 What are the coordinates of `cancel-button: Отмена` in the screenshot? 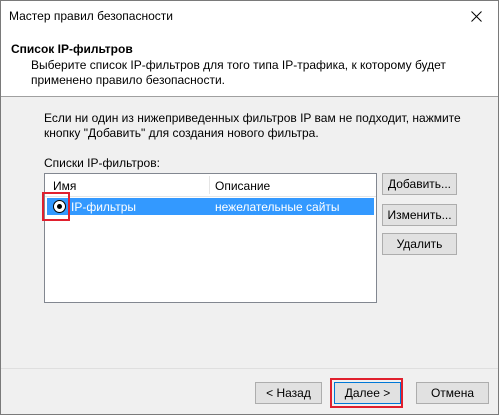 It's located at (452, 393).